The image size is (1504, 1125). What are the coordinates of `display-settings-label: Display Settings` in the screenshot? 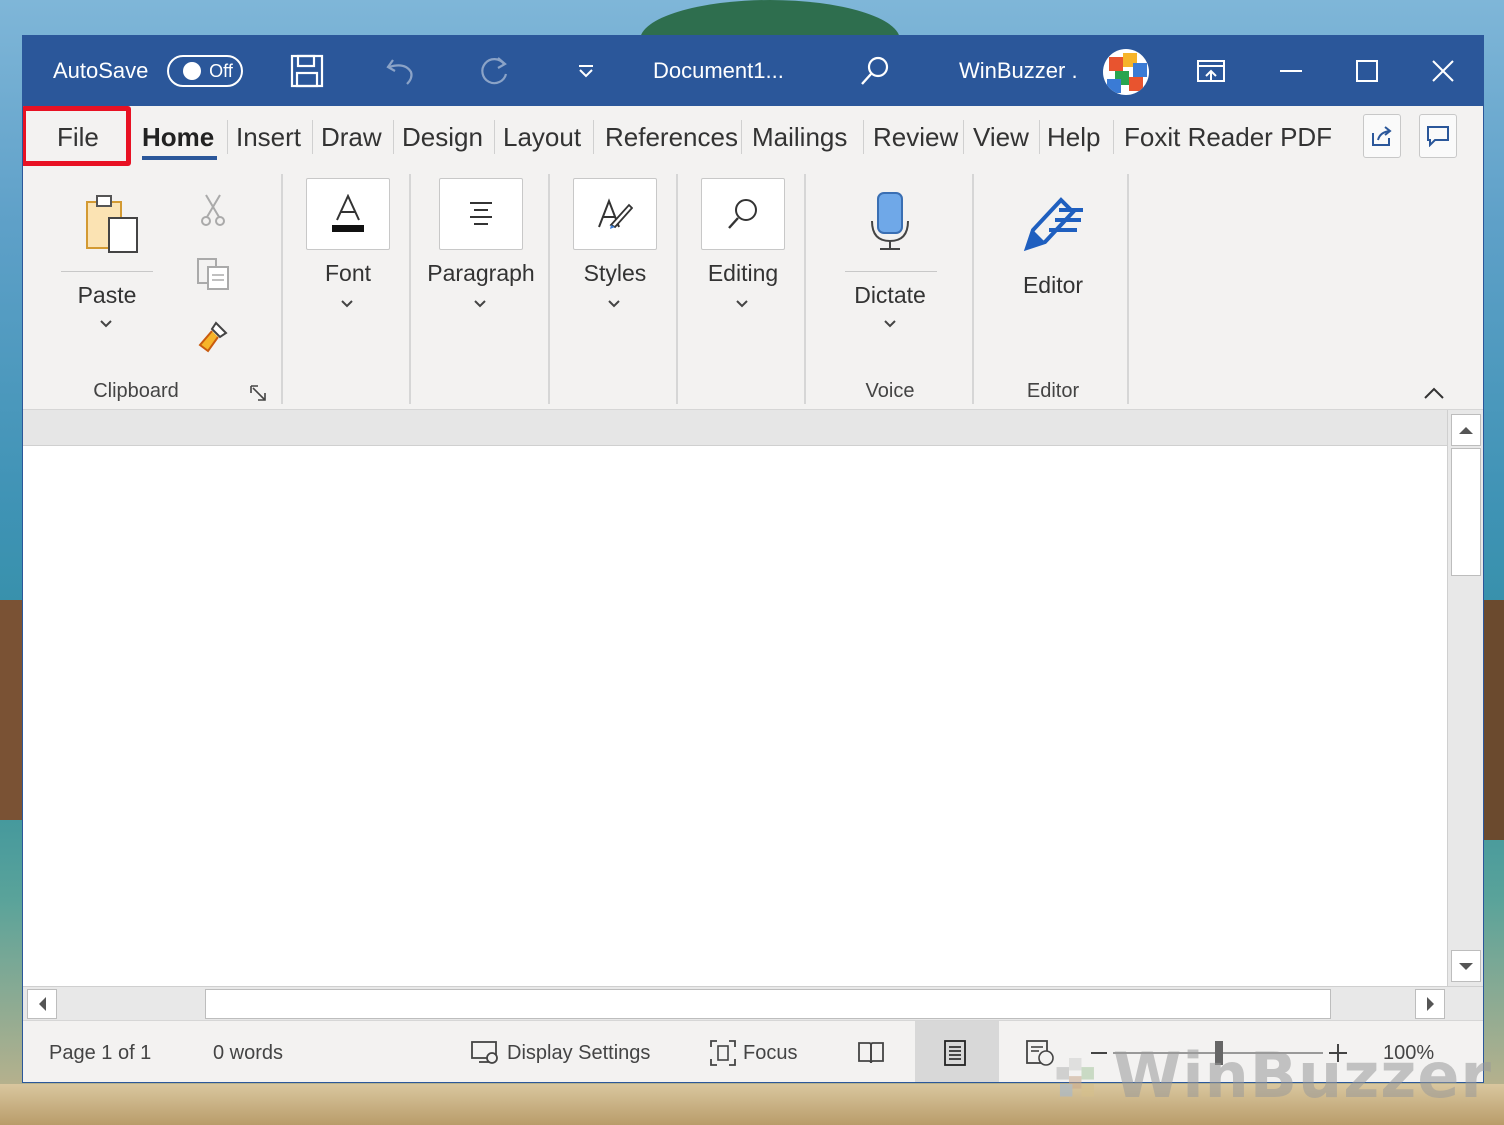 It's located at (579, 1052).